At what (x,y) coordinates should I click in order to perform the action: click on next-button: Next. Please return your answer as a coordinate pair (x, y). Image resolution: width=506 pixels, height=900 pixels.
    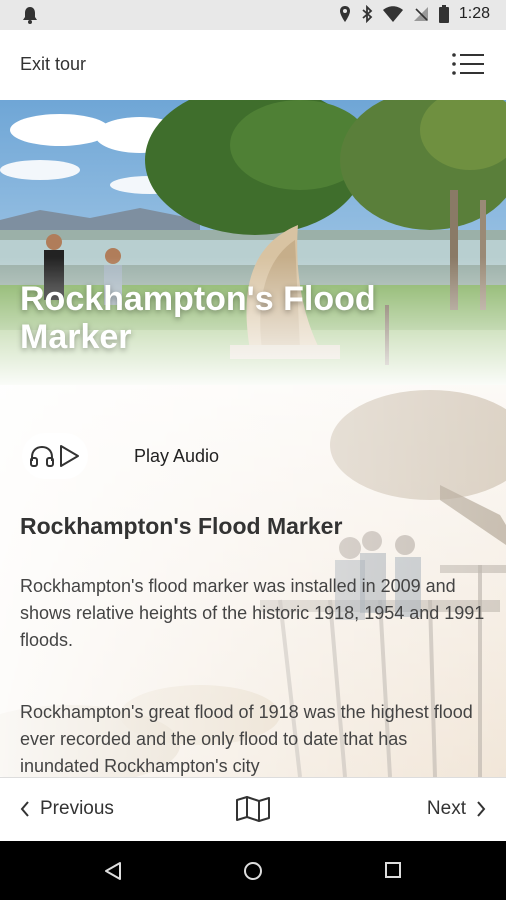
    Looking at the image, I should click on (456, 809).